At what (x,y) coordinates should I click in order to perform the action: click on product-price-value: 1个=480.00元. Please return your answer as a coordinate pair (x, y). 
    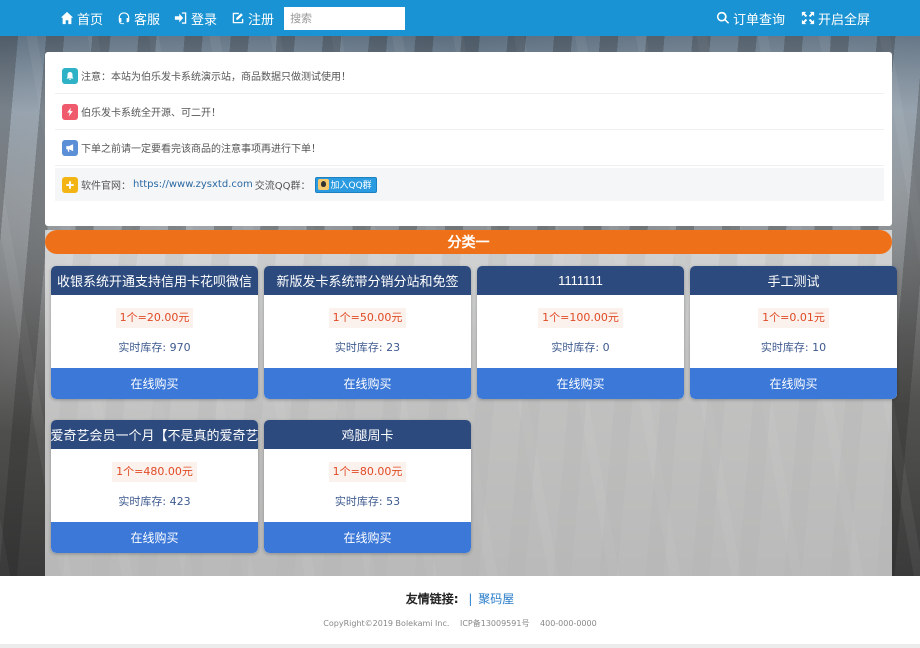
    Looking at the image, I should click on (154, 472).